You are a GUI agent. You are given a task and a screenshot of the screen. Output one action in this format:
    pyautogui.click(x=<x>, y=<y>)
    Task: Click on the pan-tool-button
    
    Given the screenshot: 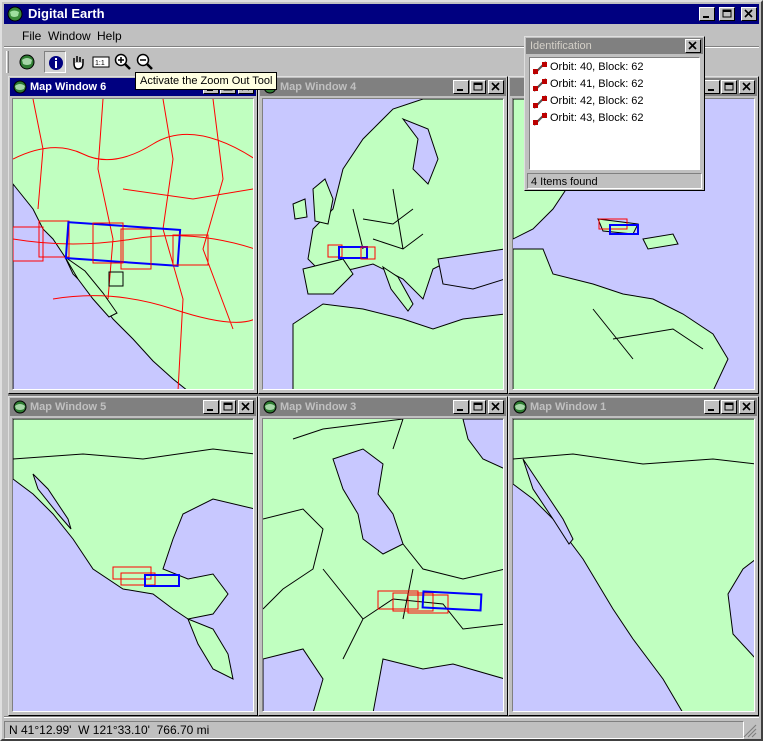 What is the action you would take?
    pyautogui.click(x=78, y=62)
    